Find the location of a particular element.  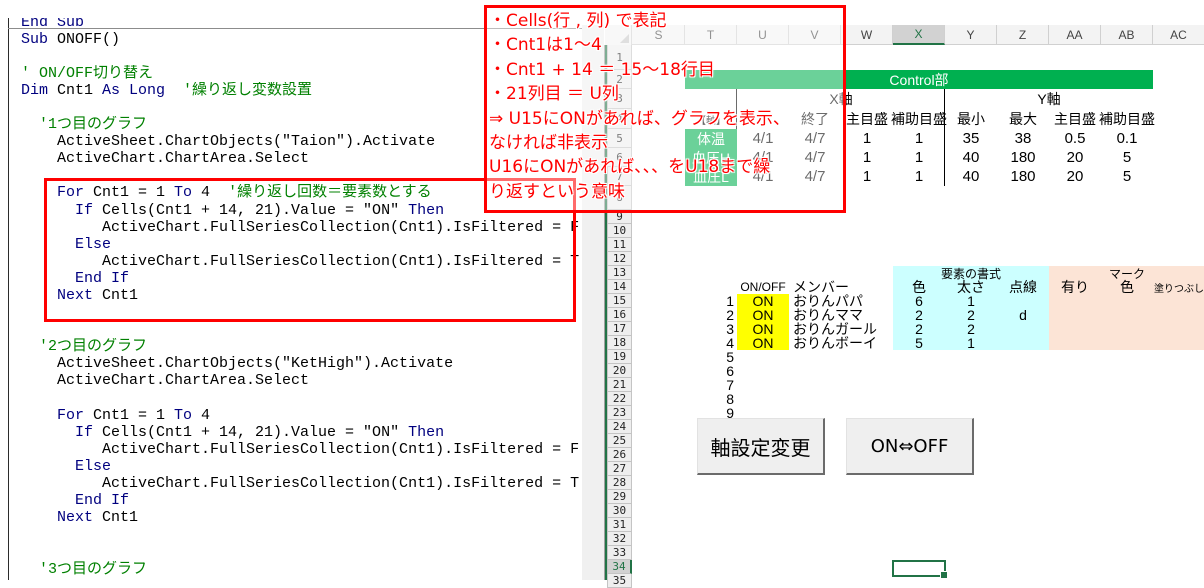

code-line: Next Cnt1 is located at coordinates (301, 517).